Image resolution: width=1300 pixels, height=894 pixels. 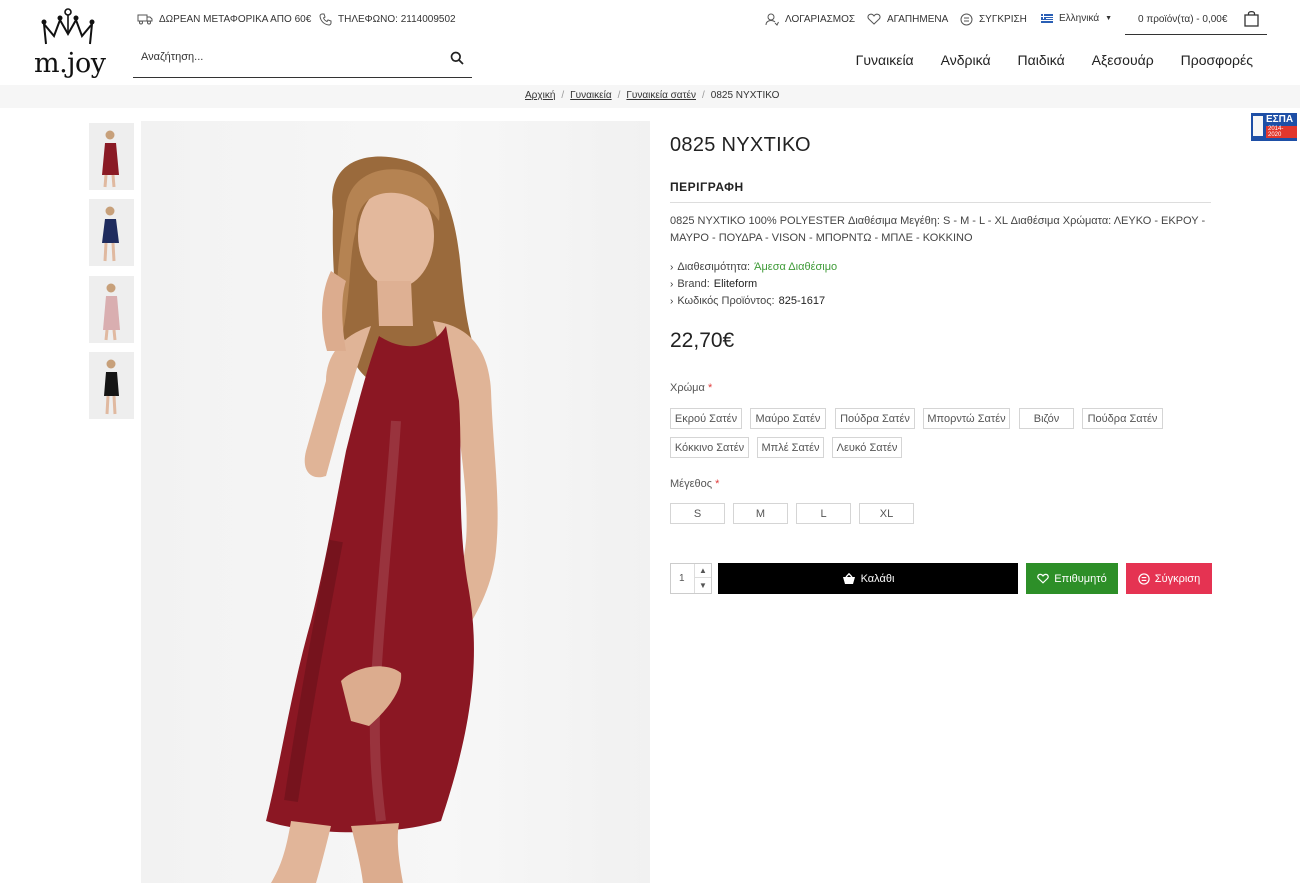 What do you see at coordinates (145, 19) in the screenshot?
I see `truck-icon` at bounding box center [145, 19].